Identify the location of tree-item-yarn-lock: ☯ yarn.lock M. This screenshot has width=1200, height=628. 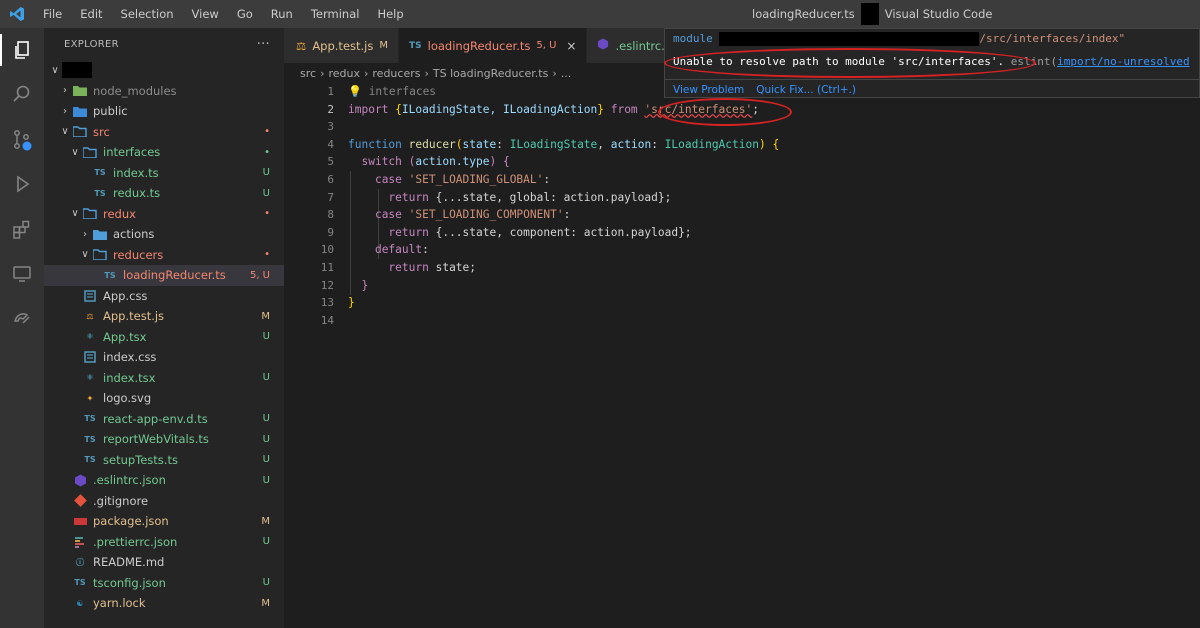
(164, 603).